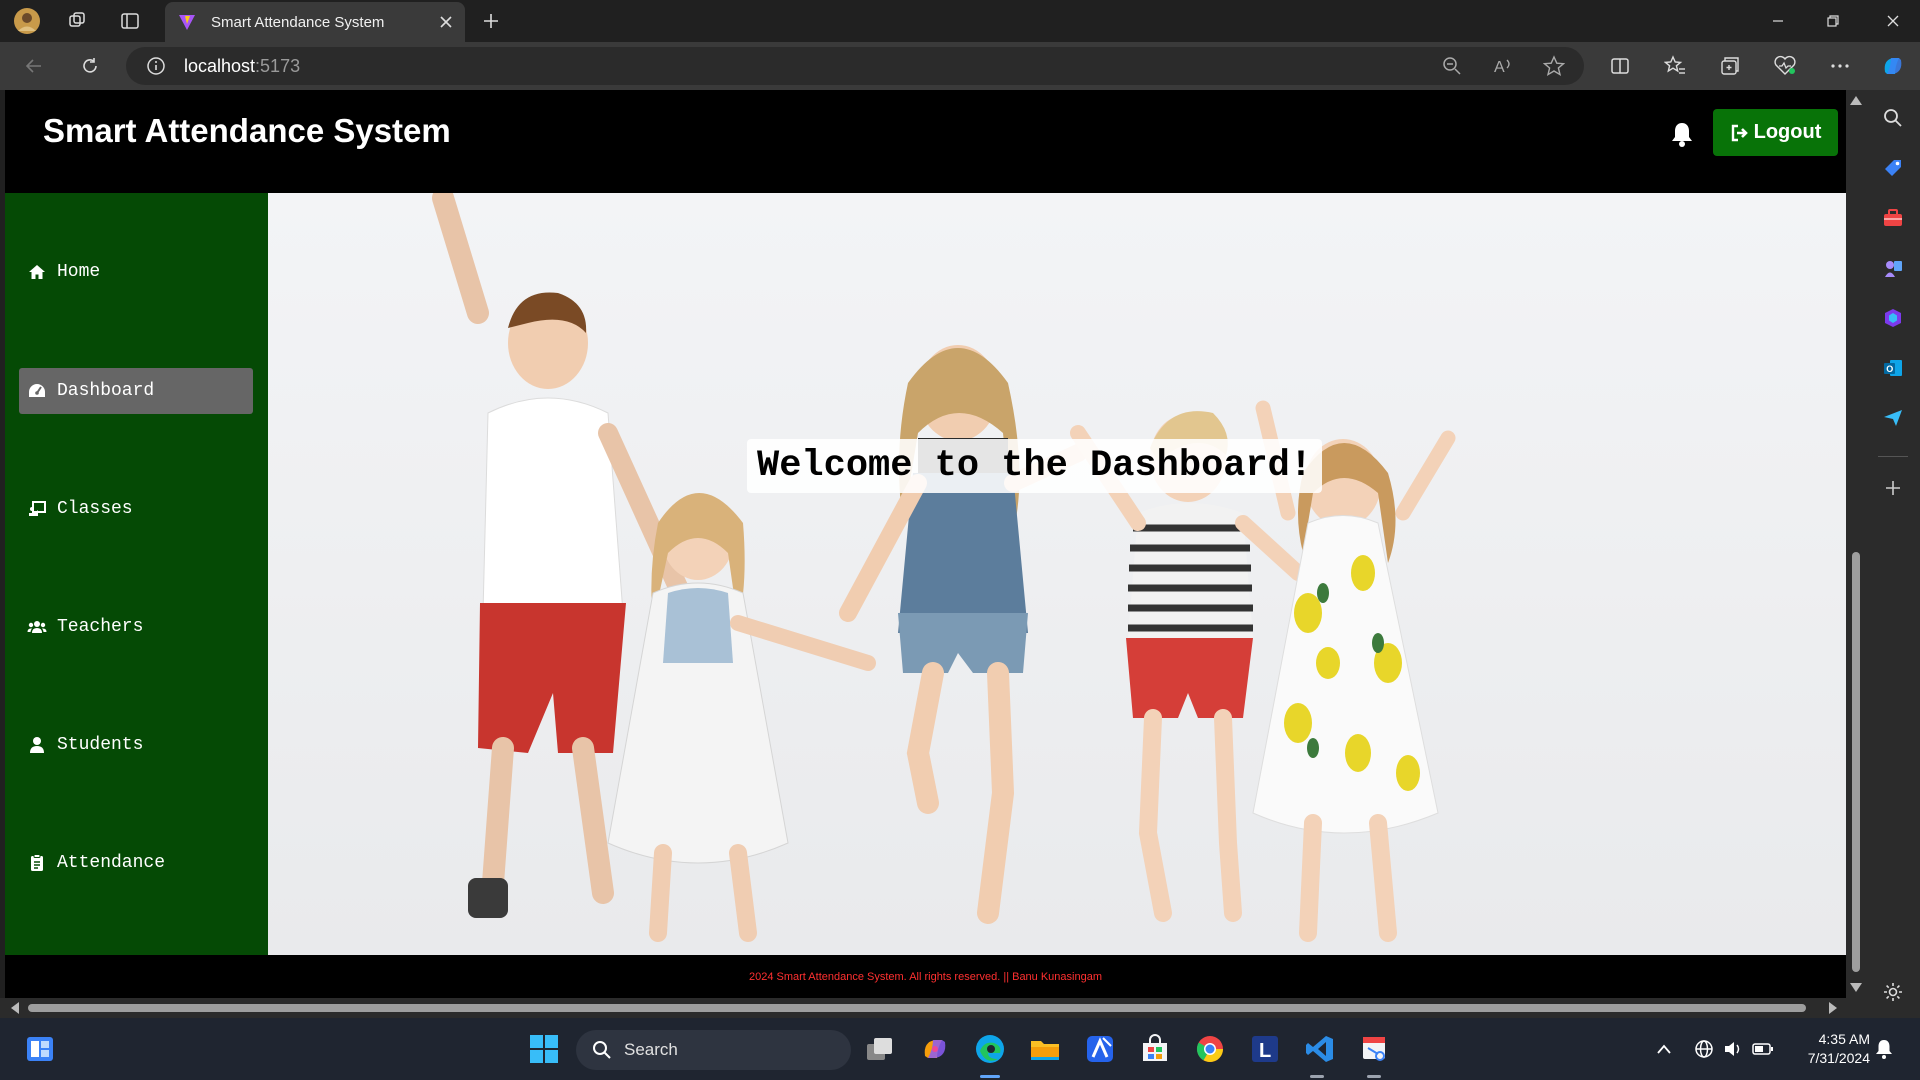  I want to click on tab-actions-icon, so click(130, 21).